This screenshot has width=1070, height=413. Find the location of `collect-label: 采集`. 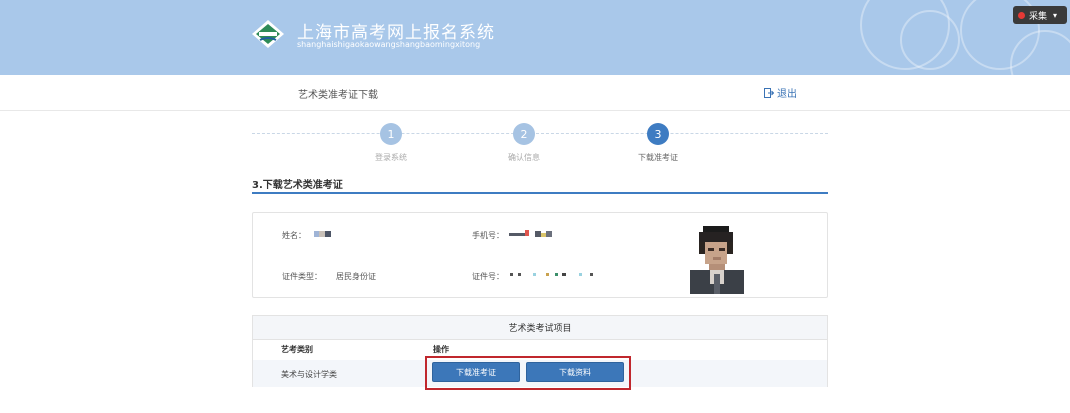

collect-label: 采集 is located at coordinates (1038, 16).